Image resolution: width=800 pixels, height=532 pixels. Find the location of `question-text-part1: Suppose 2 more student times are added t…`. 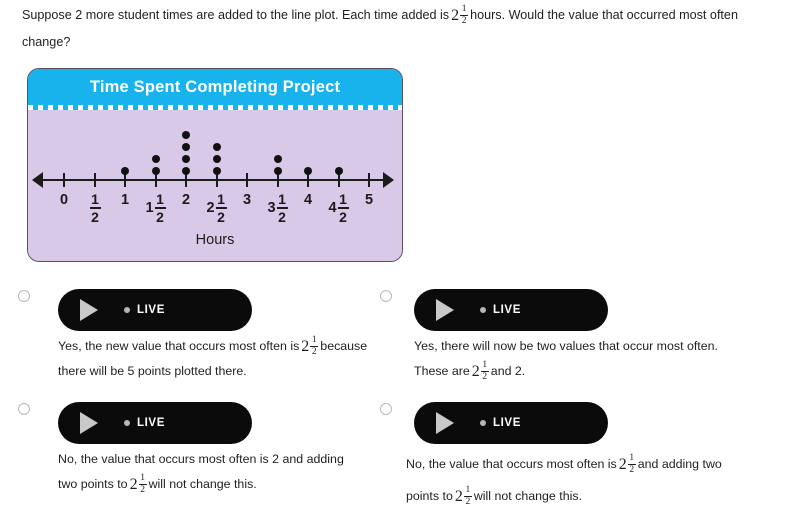

question-text-part1: Suppose 2 more student times are added t… is located at coordinates (236, 15).